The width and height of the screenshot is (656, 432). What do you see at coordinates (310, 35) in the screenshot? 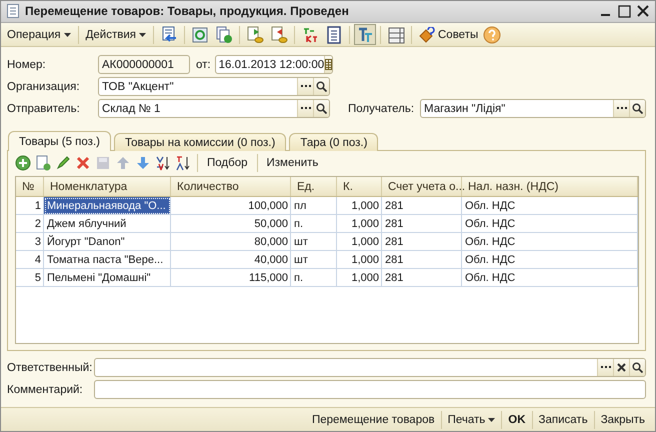
I see `debit-credit-icon` at bounding box center [310, 35].